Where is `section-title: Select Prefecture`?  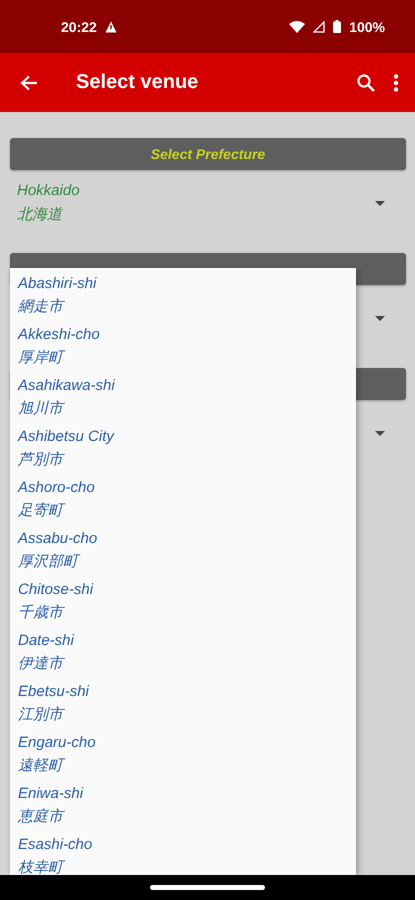
section-title: Select Prefecture is located at coordinates (208, 154).